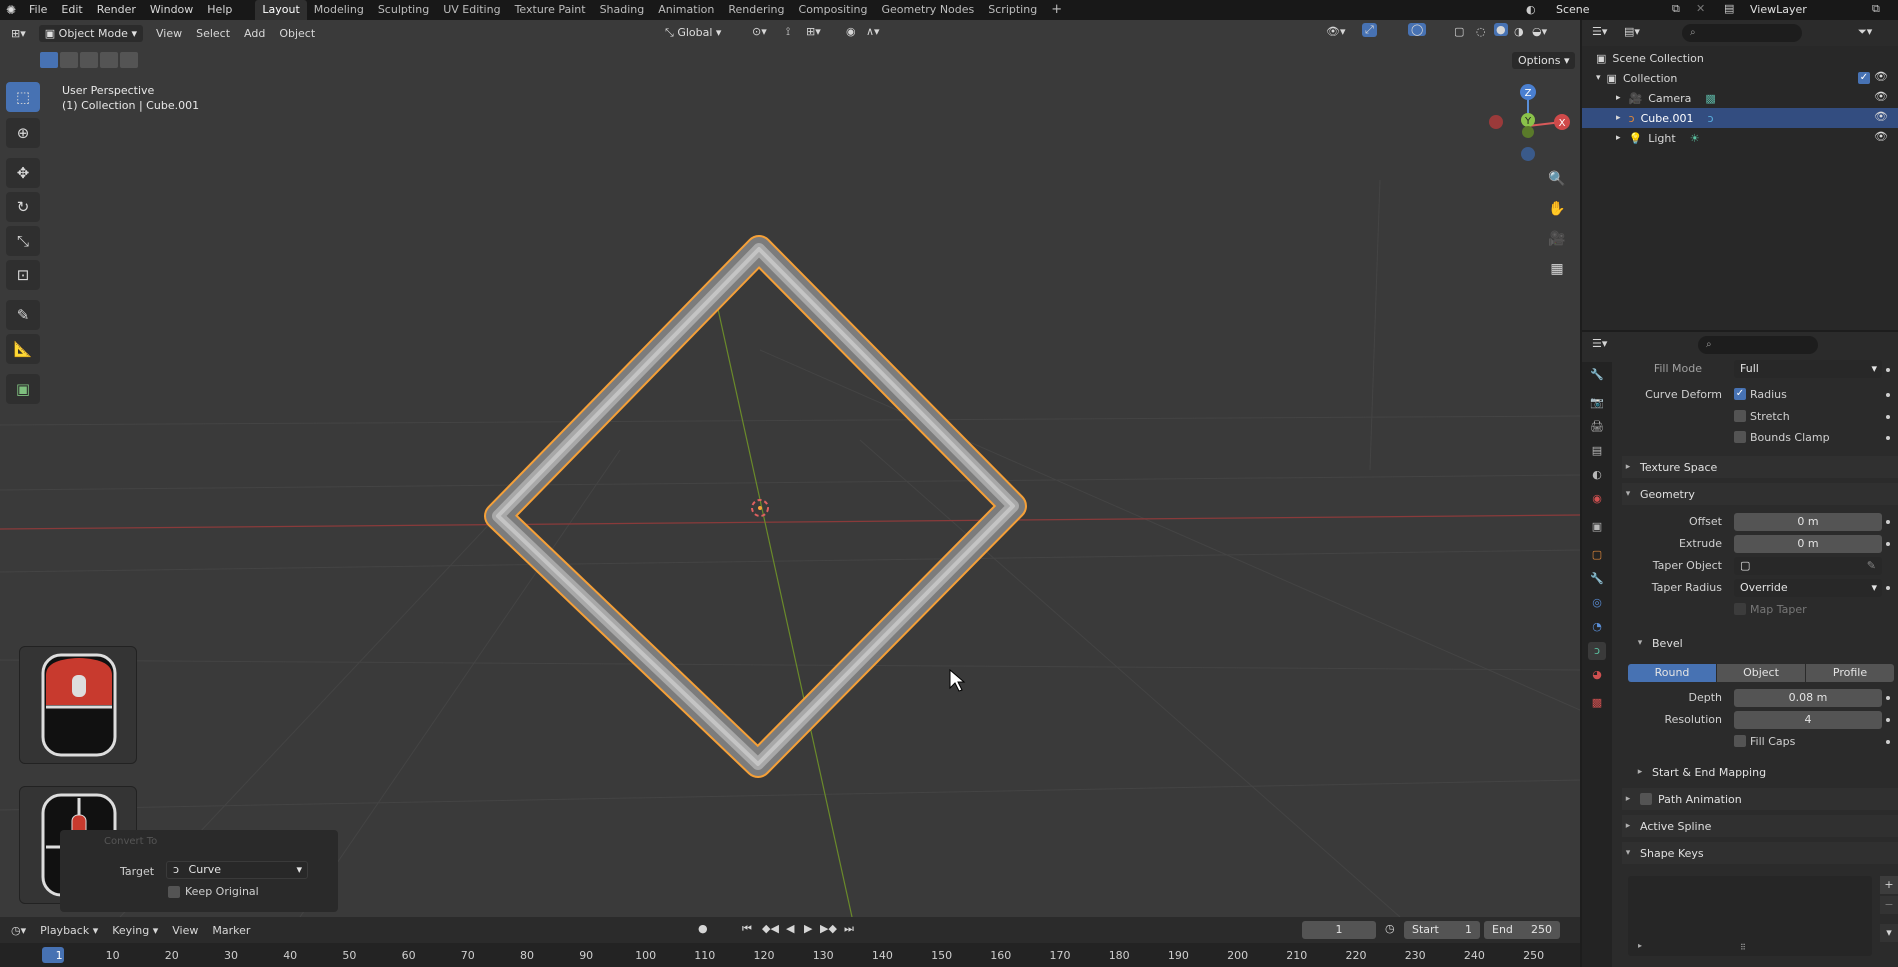 This screenshot has width=1898, height=967. Describe the element at coordinates (339, 10) in the screenshot. I see `tab-modeling: Modeling` at that location.